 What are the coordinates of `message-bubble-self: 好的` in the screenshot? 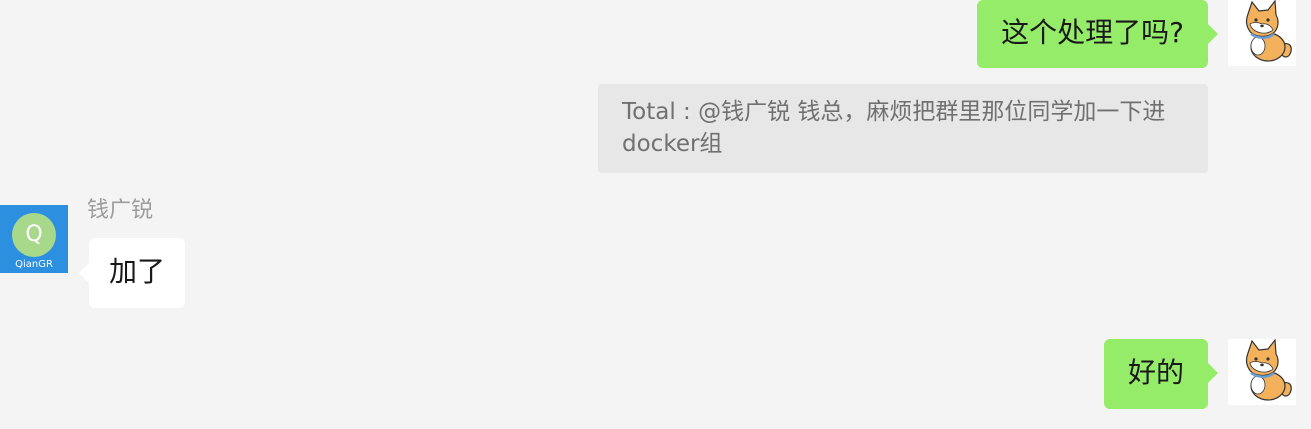 It's located at (1161, 374).